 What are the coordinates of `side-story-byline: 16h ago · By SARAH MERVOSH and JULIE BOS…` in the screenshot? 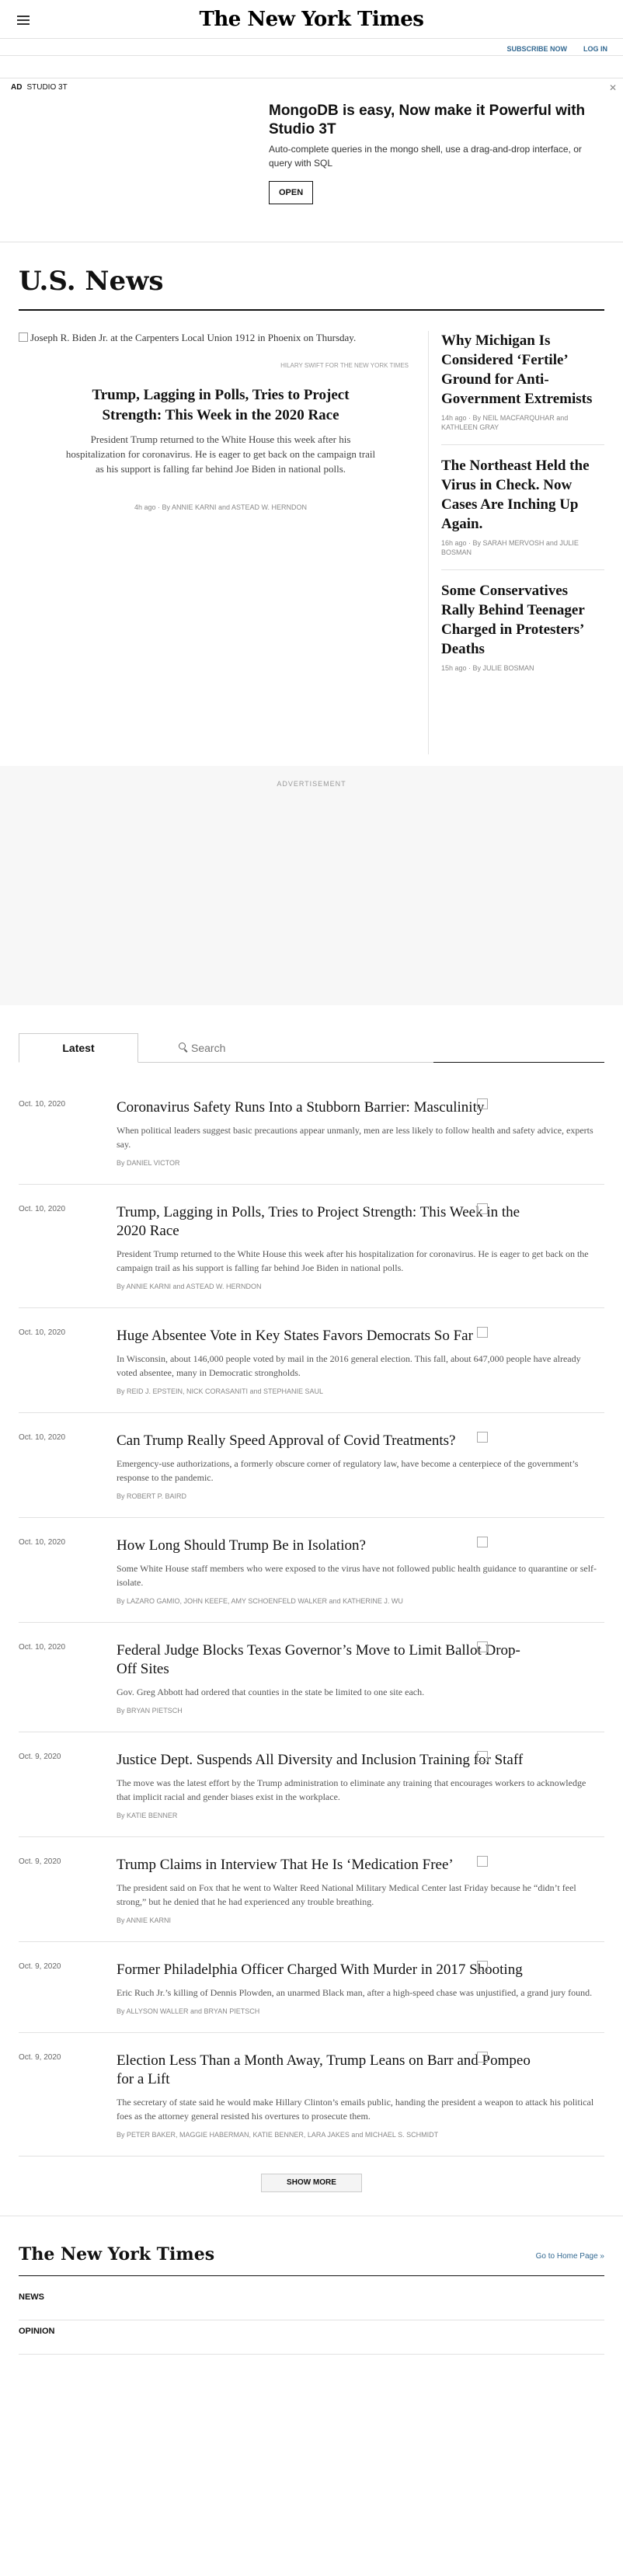 It's located at (510, 547).